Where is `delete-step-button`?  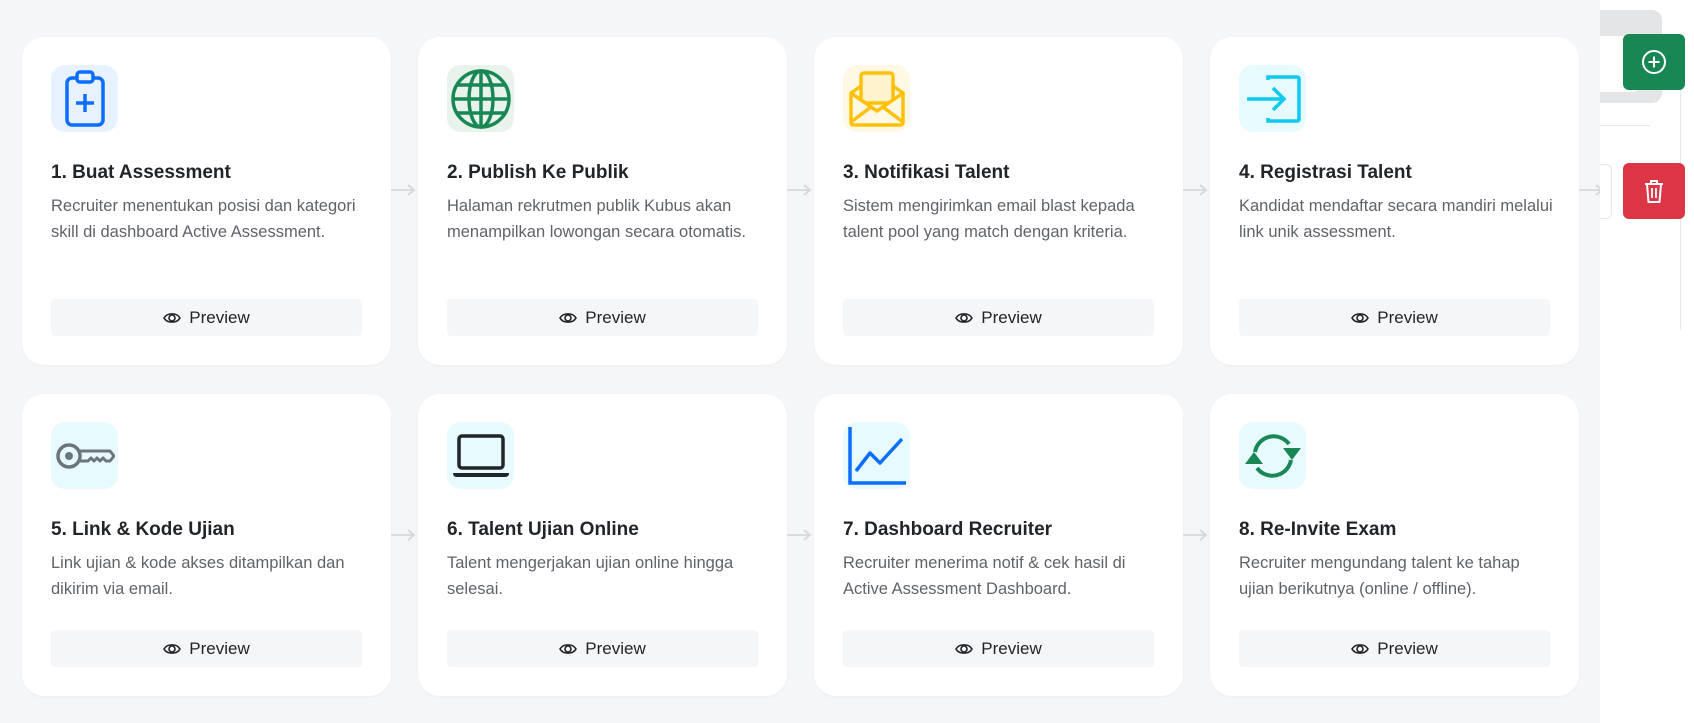
delete-step-button is located at coordinates (1654, 191).